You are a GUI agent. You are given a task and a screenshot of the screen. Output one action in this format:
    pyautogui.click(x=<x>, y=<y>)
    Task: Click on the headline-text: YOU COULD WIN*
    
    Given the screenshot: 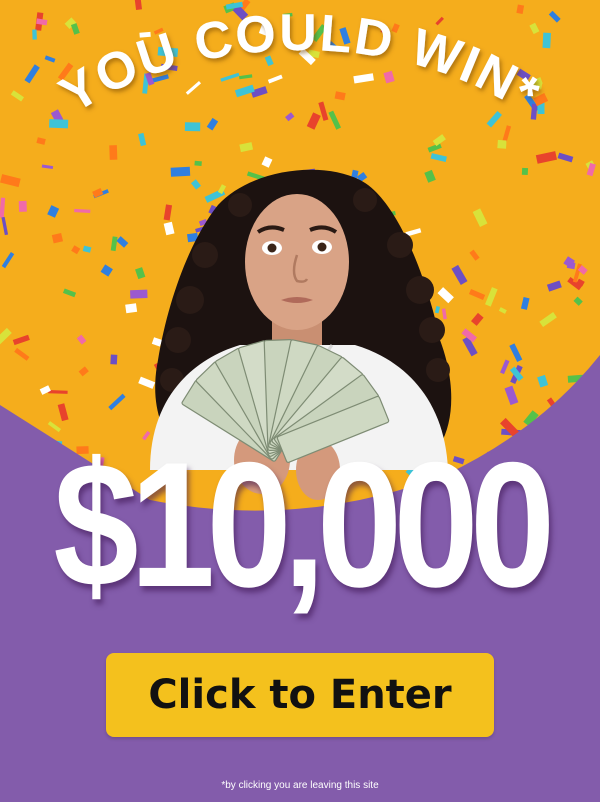 What is the action you would take?
    pyautogui.click(x=299, y=64)
    